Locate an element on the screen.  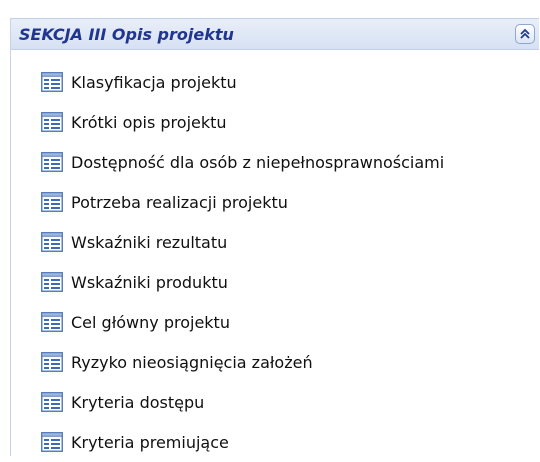
list-item: Cel główny projektu is located at coordinates (275, 322).